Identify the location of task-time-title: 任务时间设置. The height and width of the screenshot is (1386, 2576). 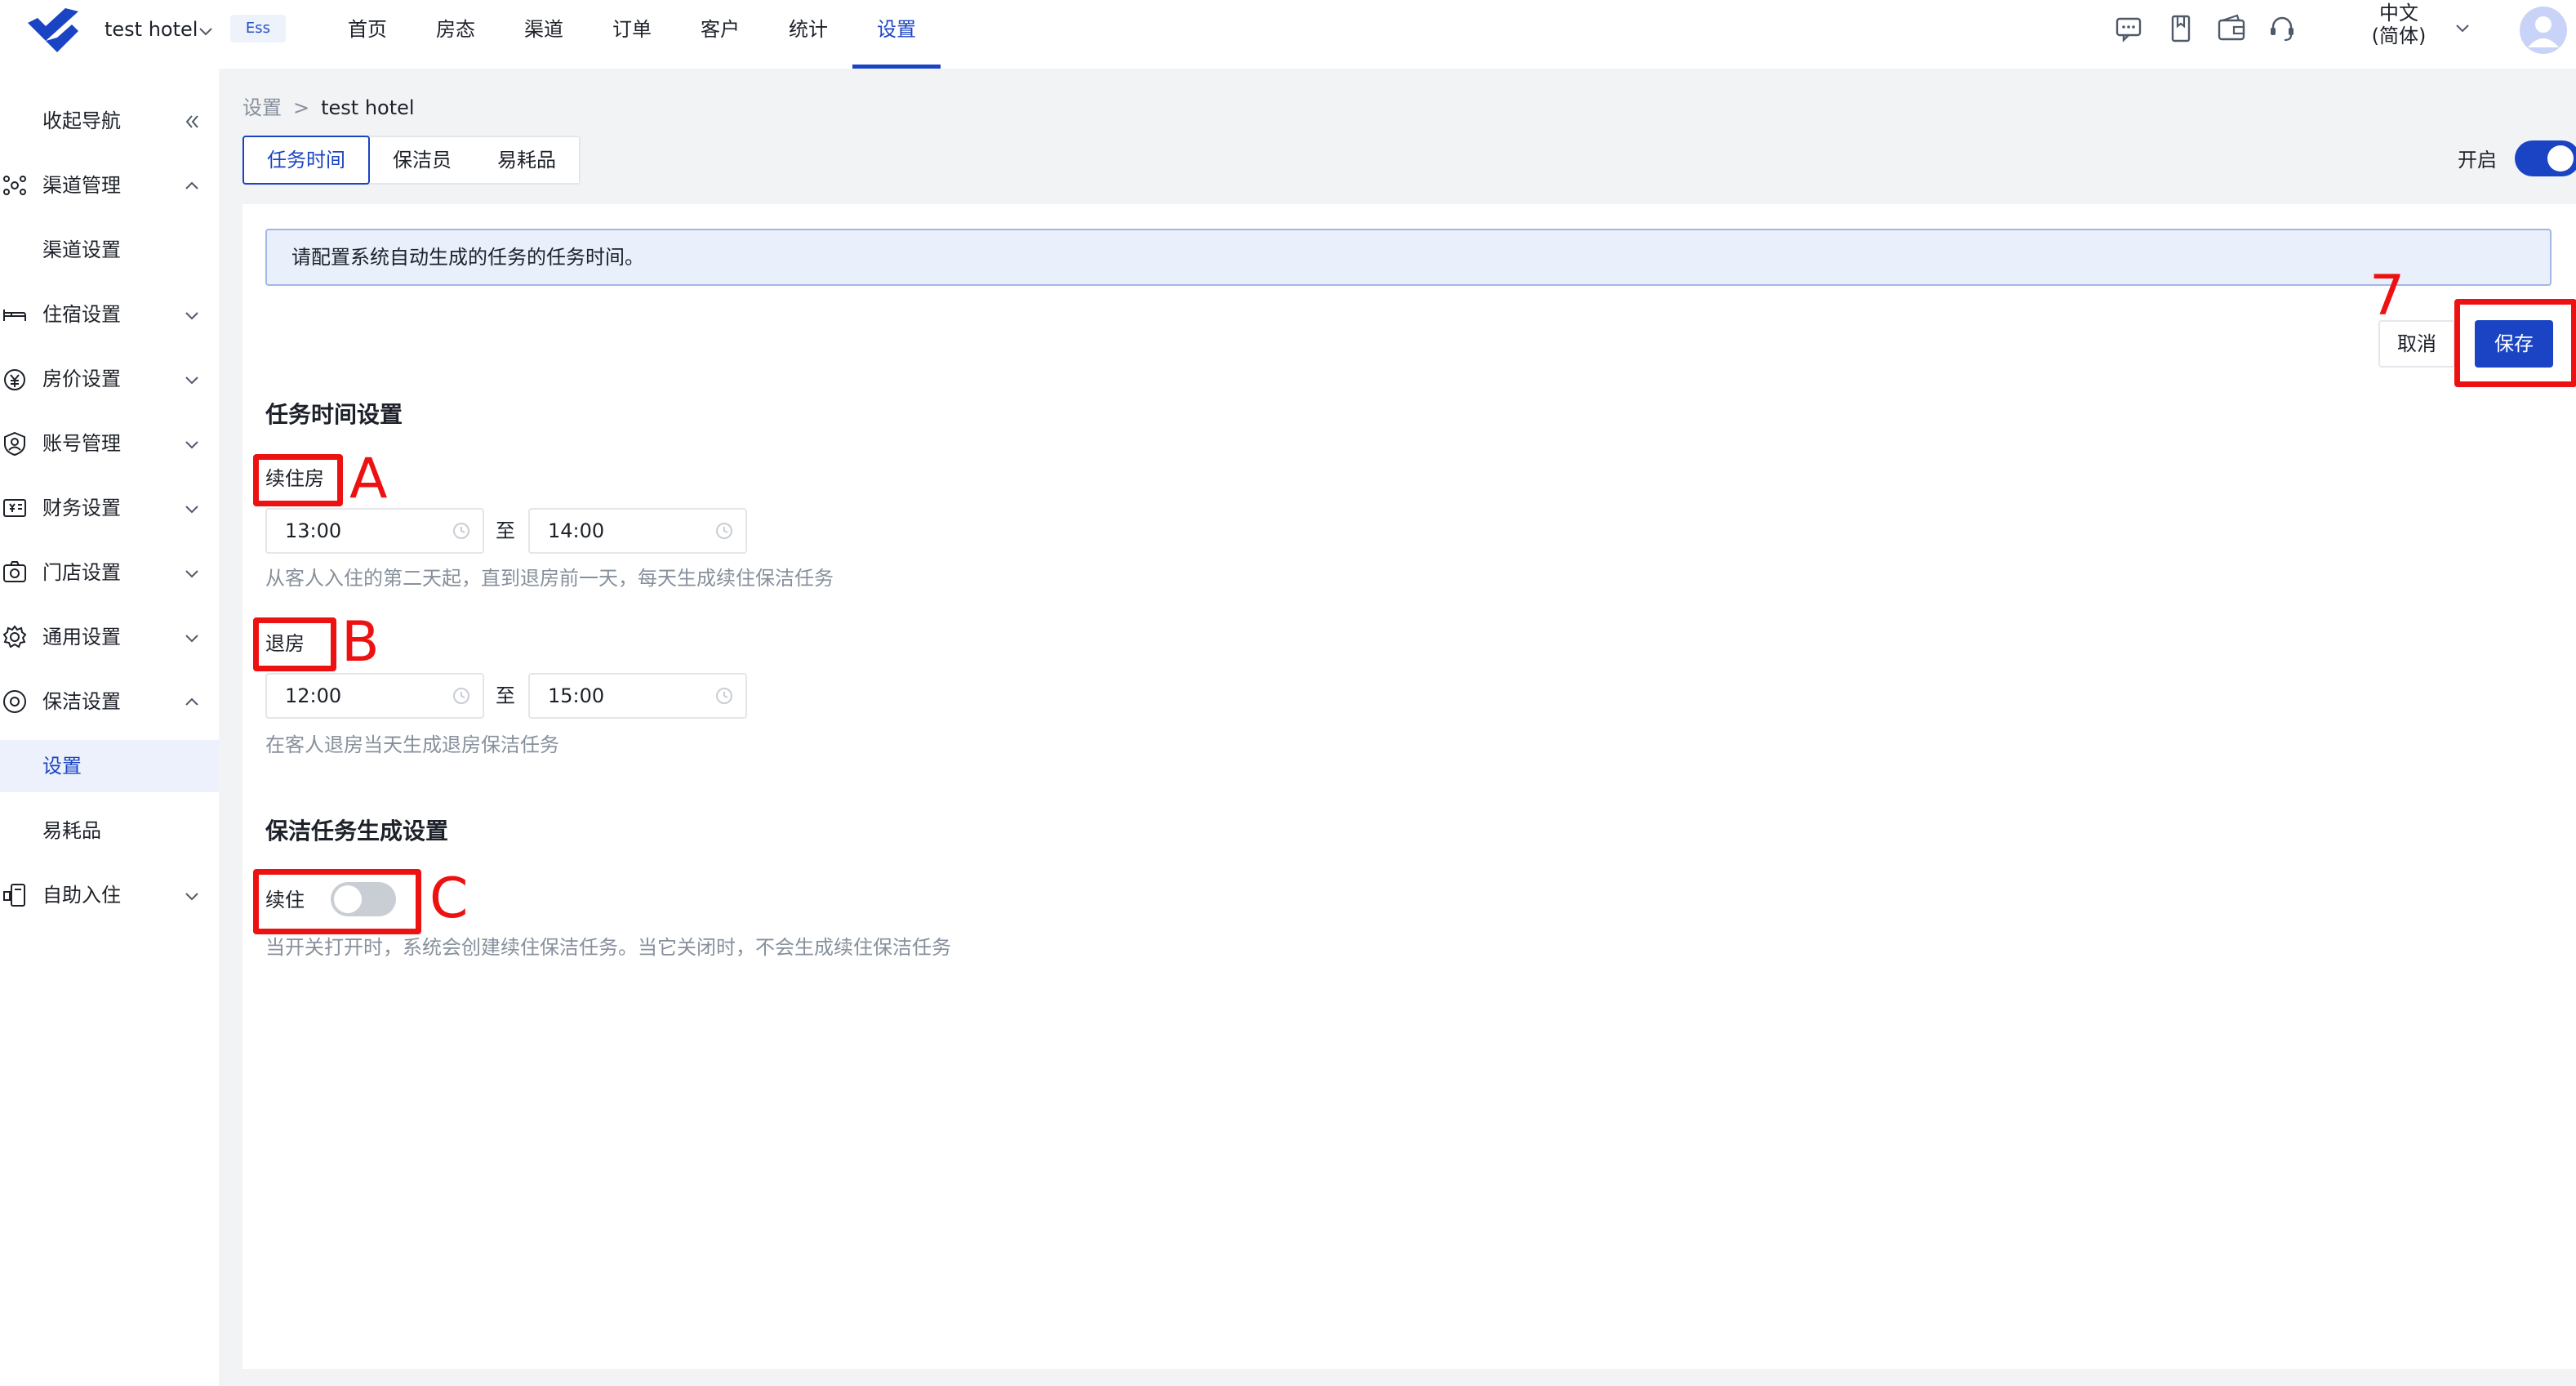
(334, 415).